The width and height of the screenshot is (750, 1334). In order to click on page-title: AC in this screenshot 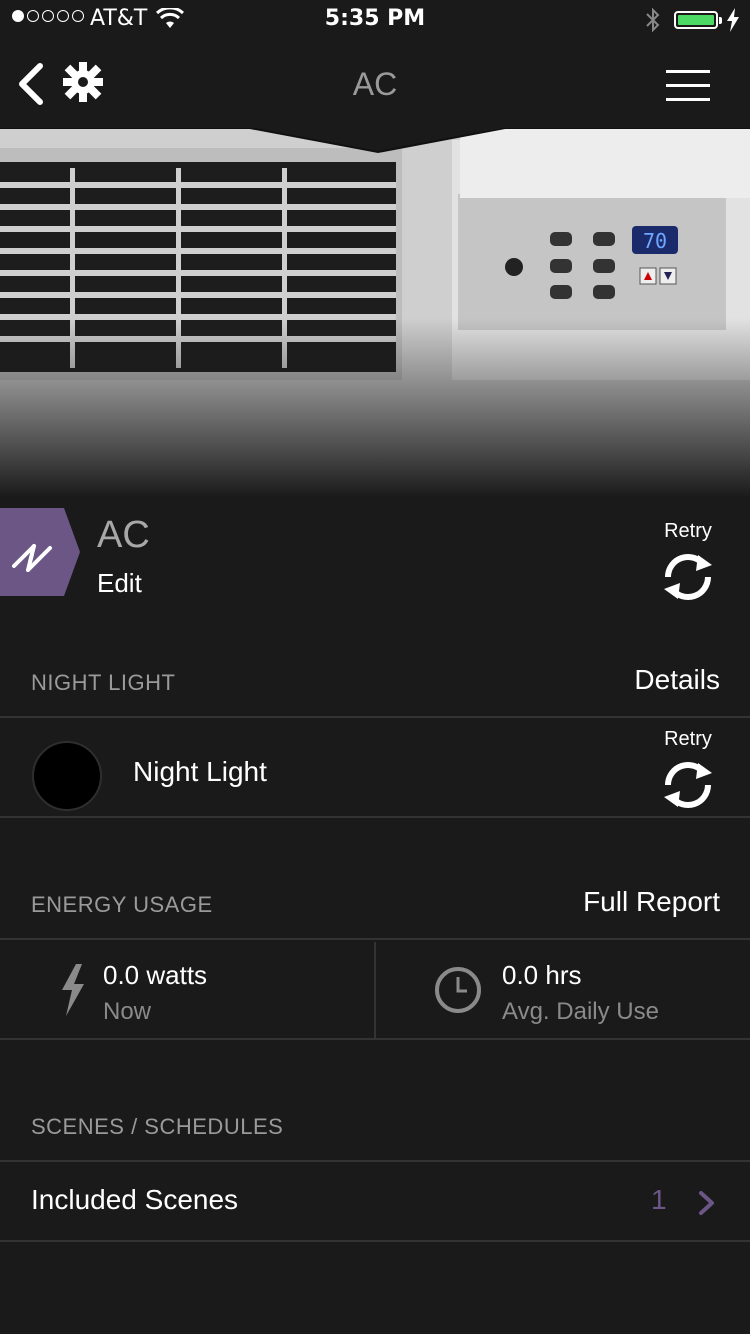, I will do `click(375, 84)`.